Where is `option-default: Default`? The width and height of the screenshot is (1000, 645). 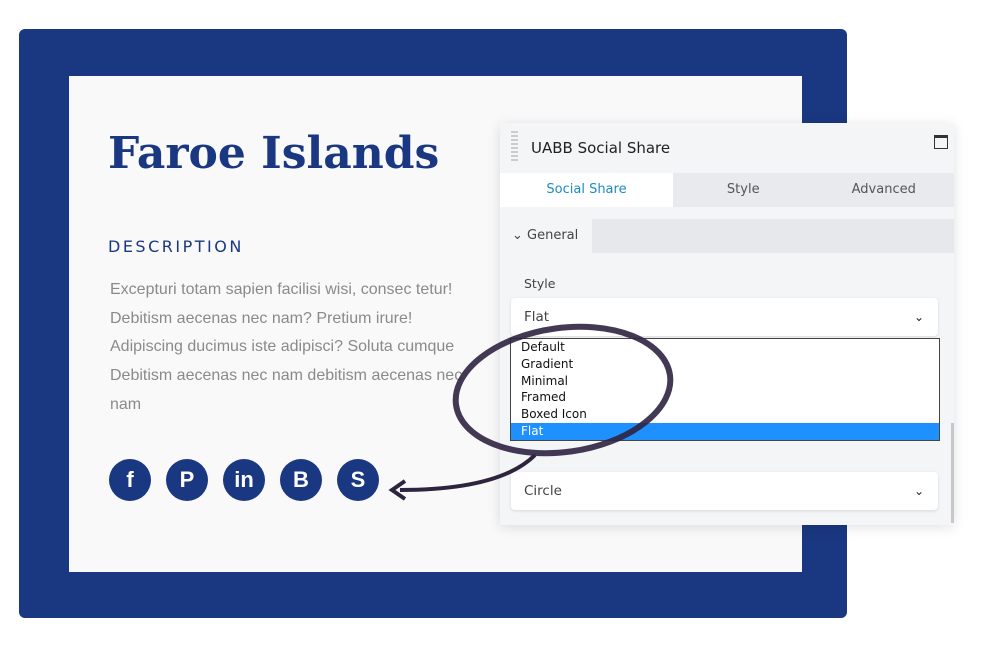 option-default: Default is located at coordinates (725, 347).